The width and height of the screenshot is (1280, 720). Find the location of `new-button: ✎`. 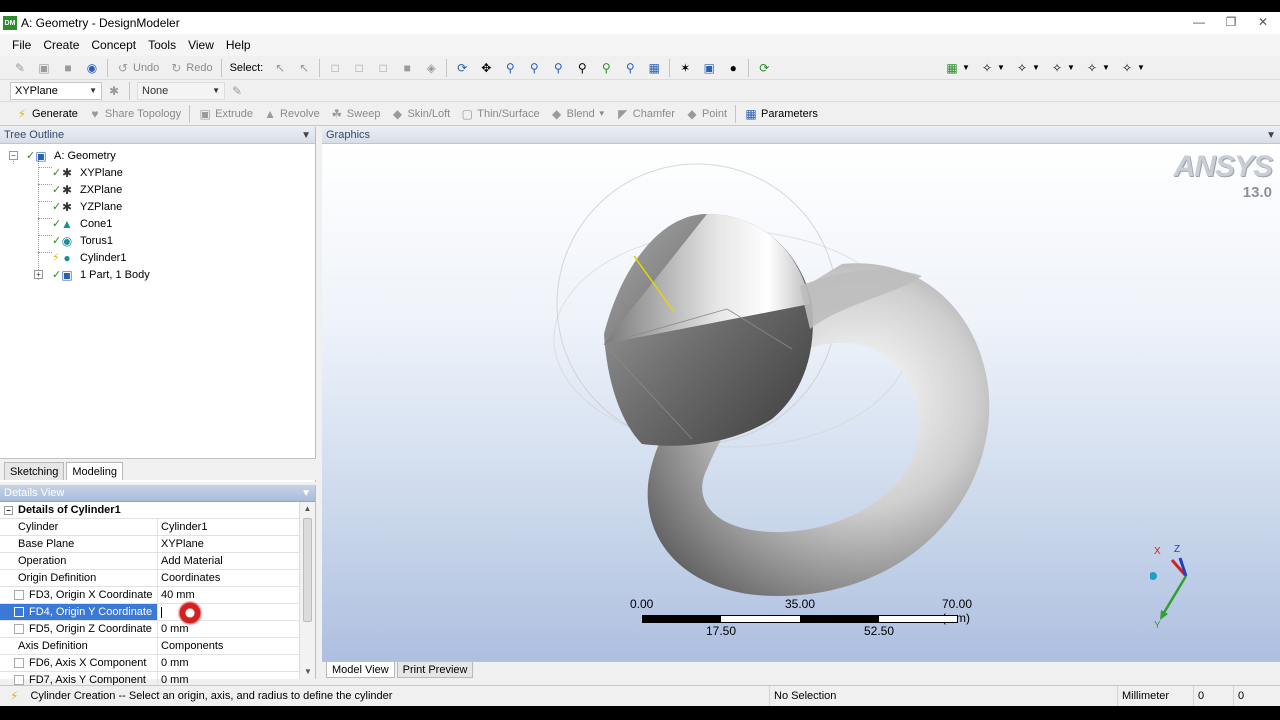

new-button: ✎ is located at coordinates (20, 68).